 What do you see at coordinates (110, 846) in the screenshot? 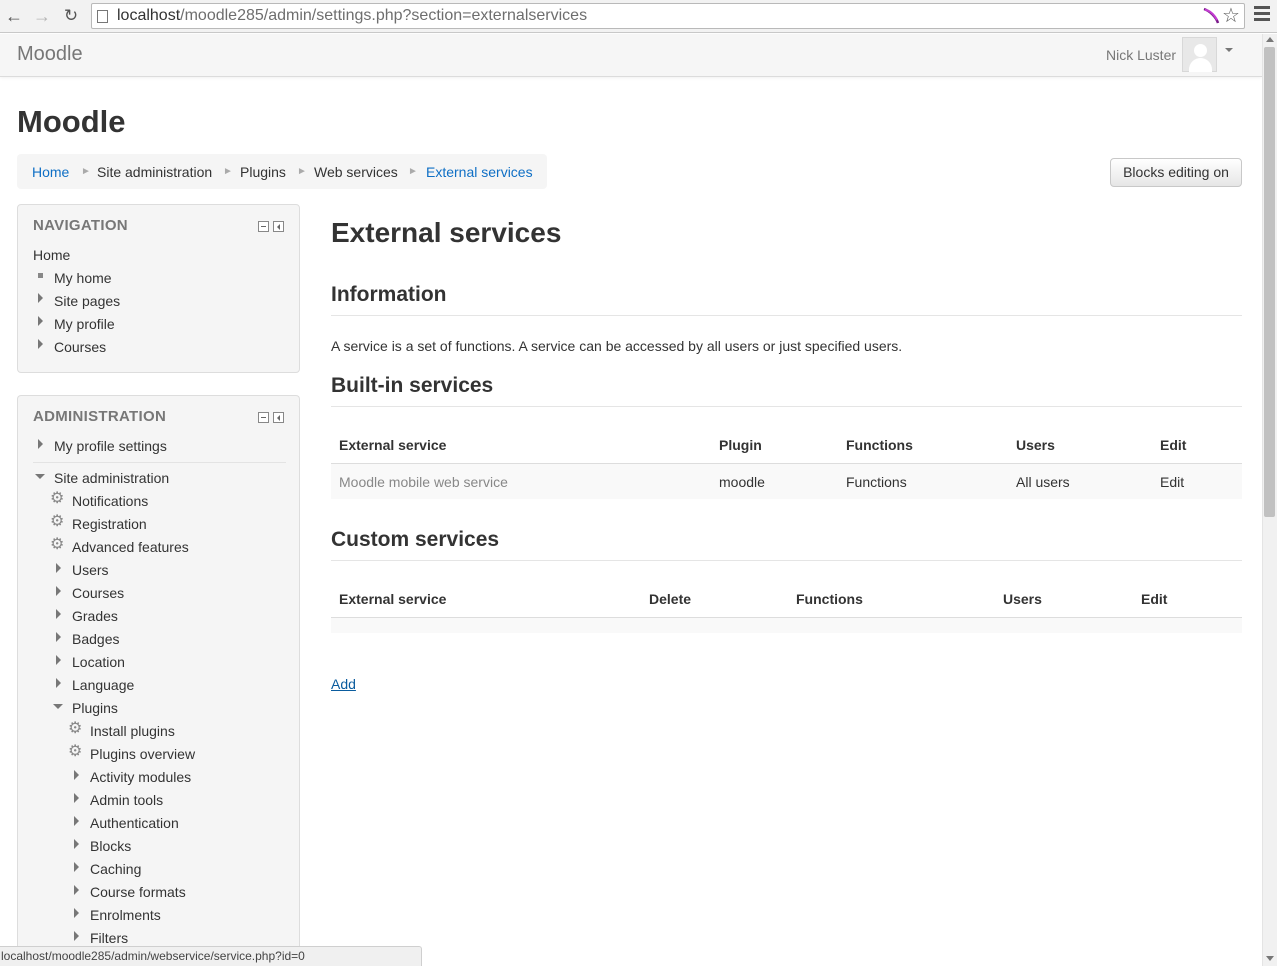
I see `admin-item-blocks: Blocks` at bounding box center [110, 846].